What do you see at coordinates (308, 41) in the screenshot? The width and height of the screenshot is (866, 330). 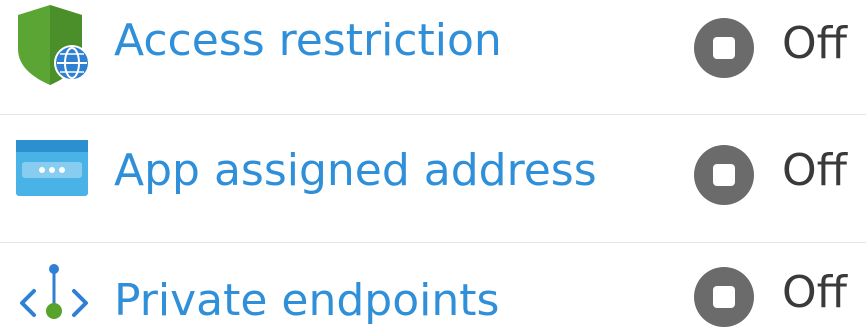 I see `access-restriction-link: Access restriction` at bounding box center [308, 41].